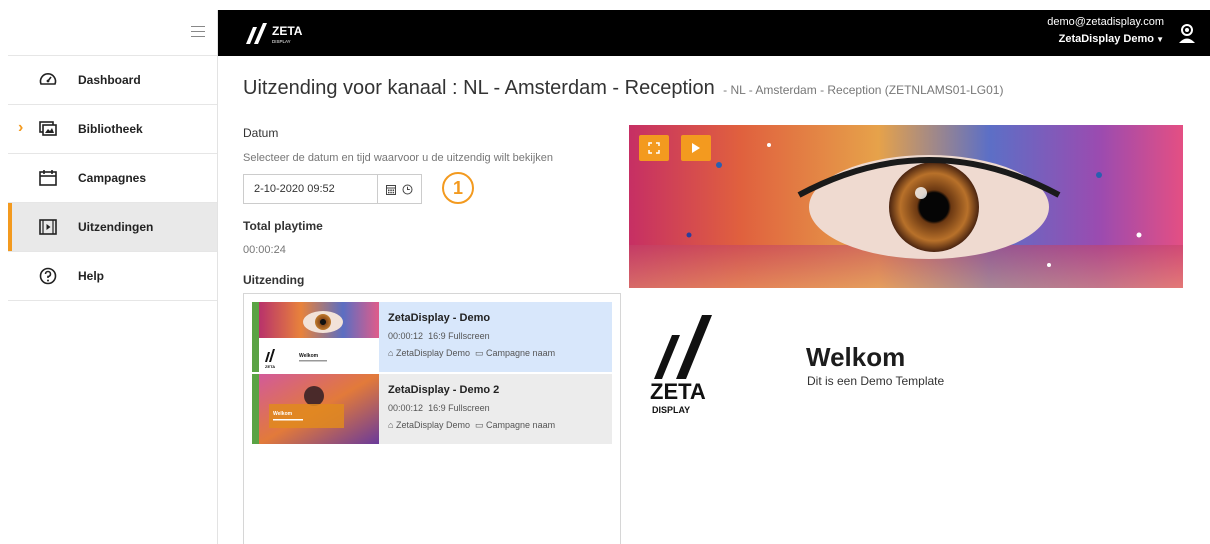  What do you see at coordinates (48, 79) in the screenshot?
I see `speedometer-icon` at bounding box center [48, 79].